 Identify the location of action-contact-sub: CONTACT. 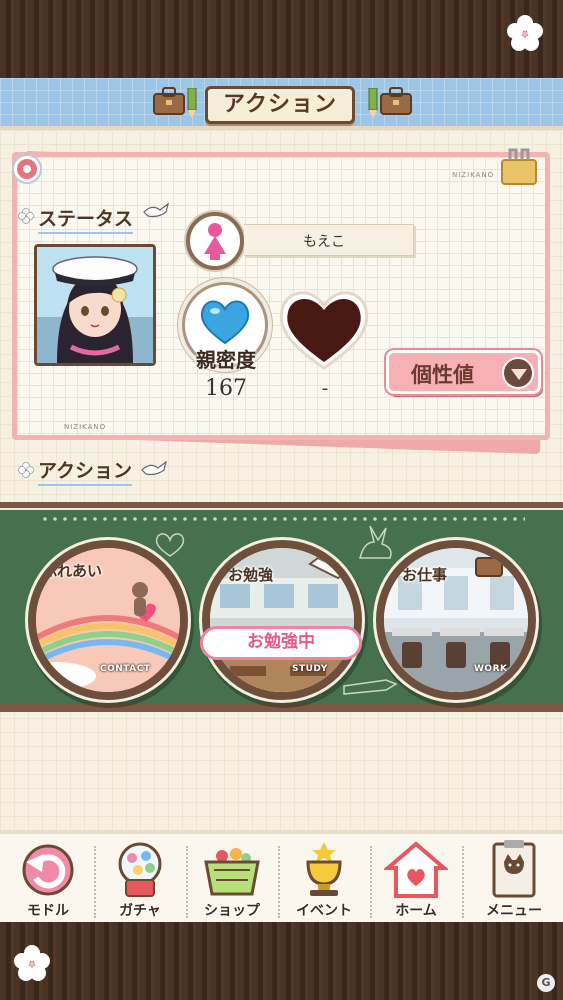
(125, 669).